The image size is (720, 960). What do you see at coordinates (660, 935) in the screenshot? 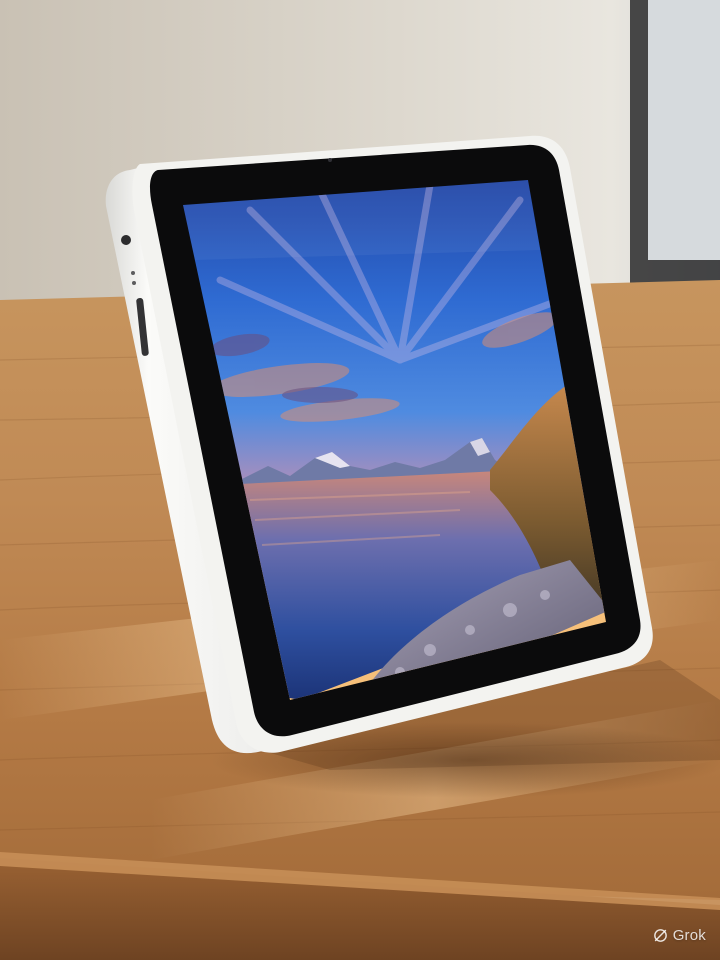
I see `grok-logo-icon` at bounding box center [660, 935].